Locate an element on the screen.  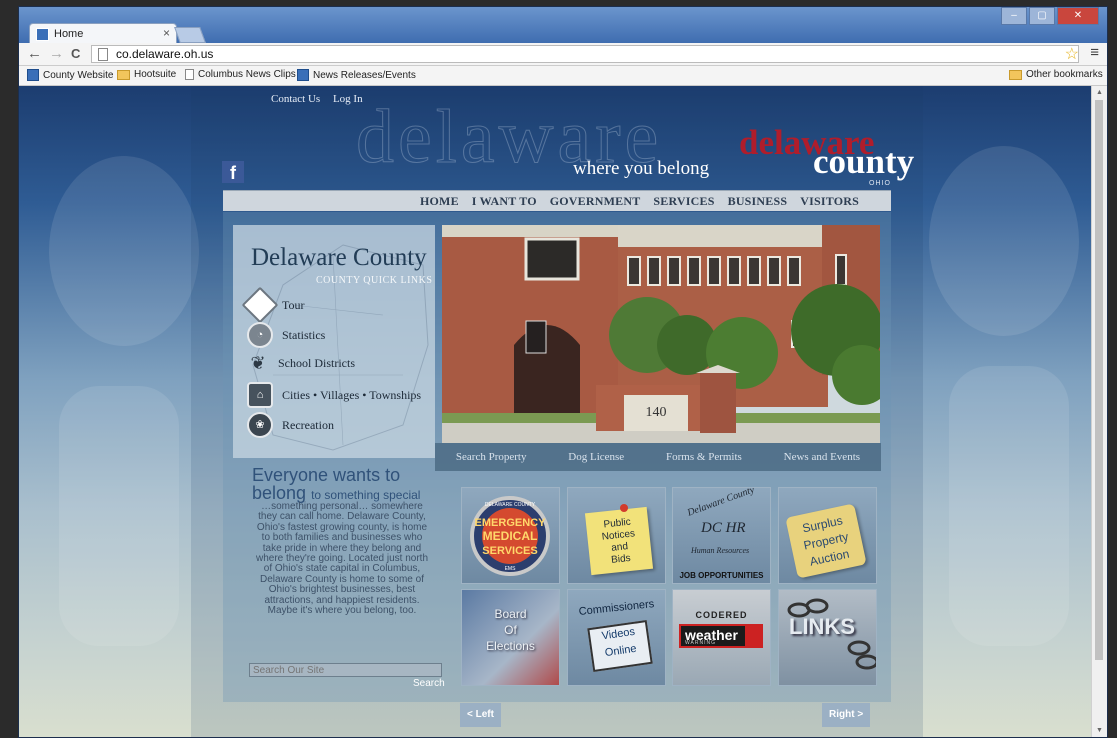
new-tab-button is located at coordinates (190, 35).